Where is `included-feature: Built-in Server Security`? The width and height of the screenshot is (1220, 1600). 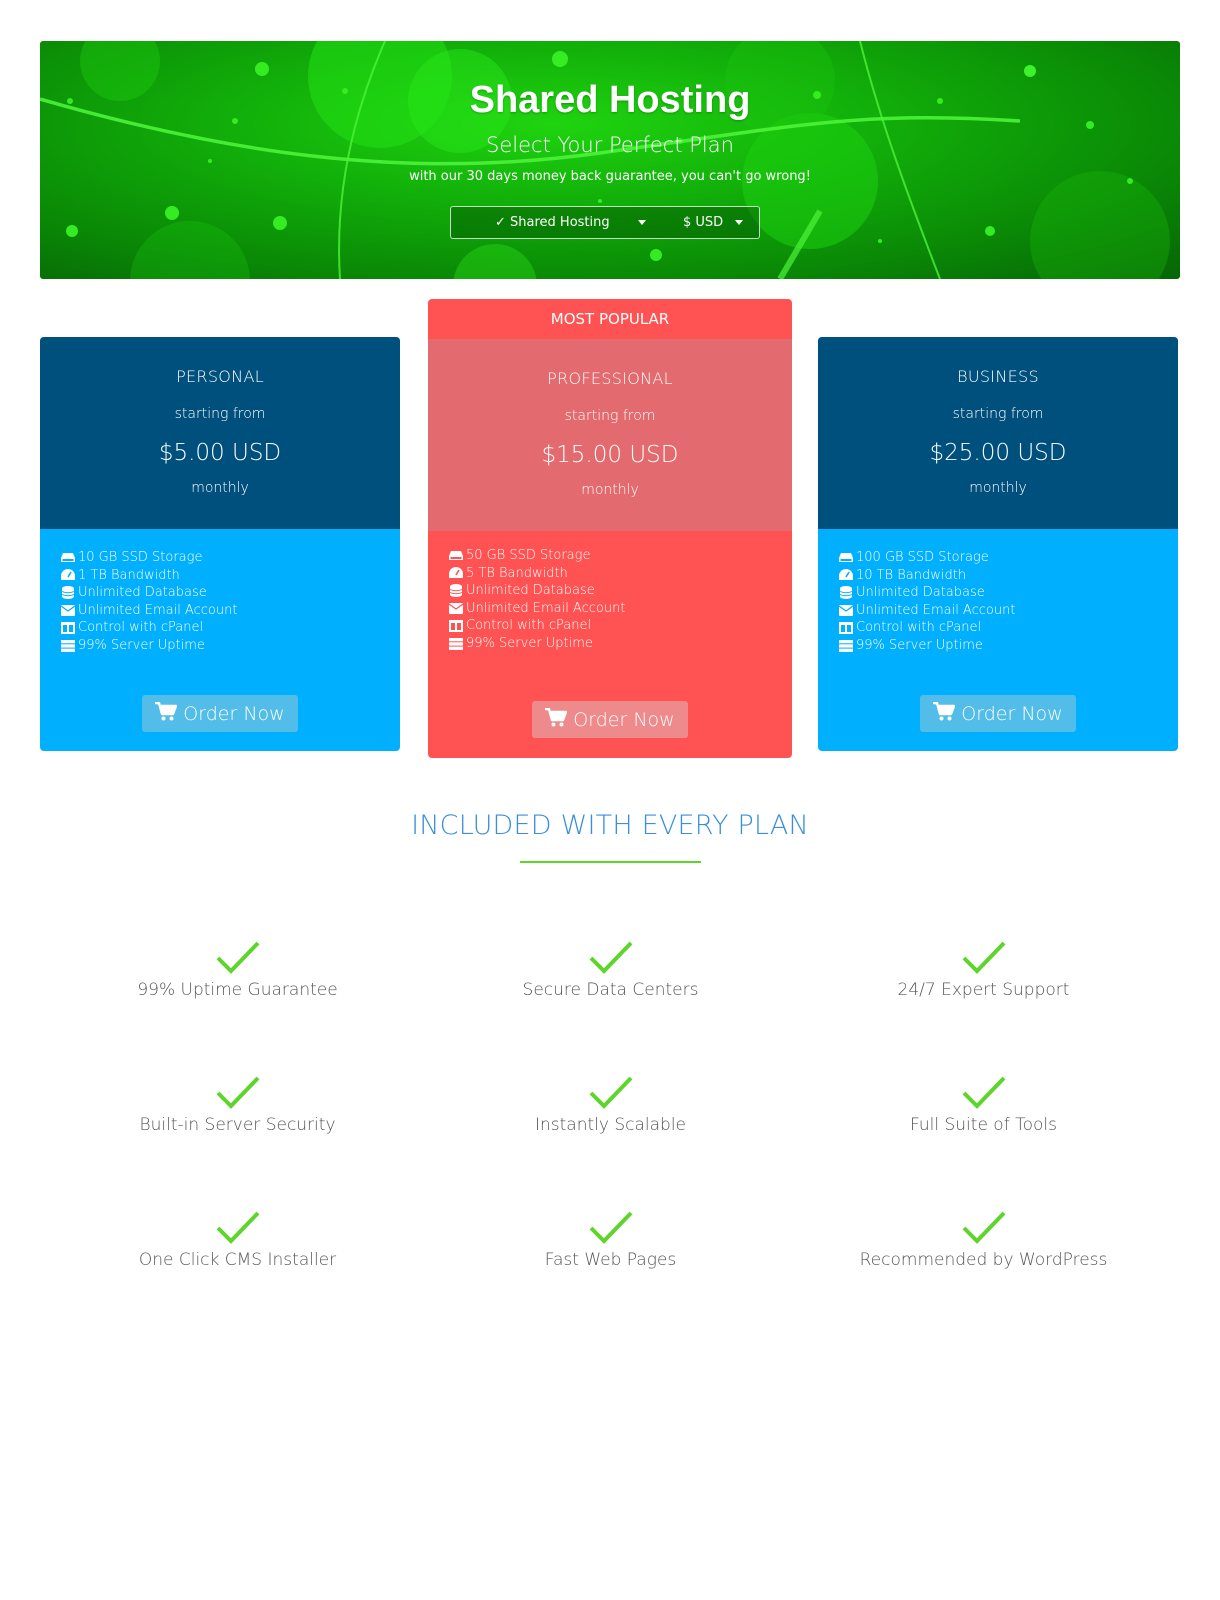 included-feature: Built-in Server Security is located at coordinates (237, 1105).